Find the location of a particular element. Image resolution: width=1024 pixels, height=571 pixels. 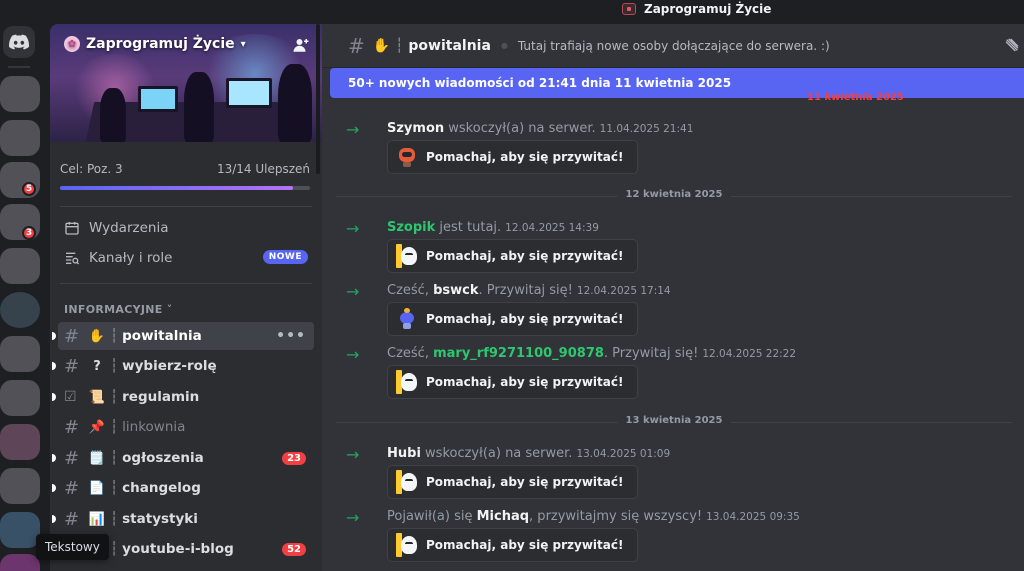

boost-progress-info: Cel: Poz. 3 13/14 Ulepszeń is located at coordinates (185, 169).